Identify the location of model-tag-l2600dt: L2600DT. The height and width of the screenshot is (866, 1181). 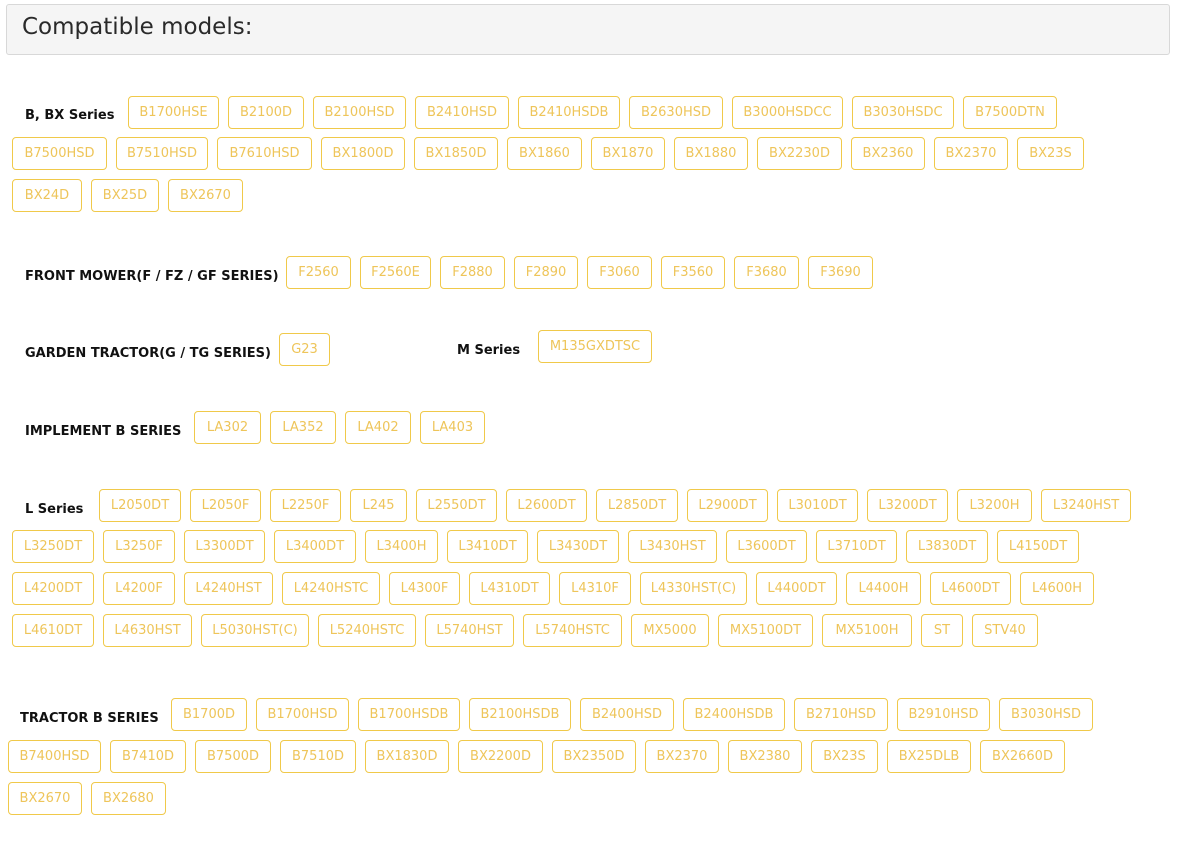
(546, 505).